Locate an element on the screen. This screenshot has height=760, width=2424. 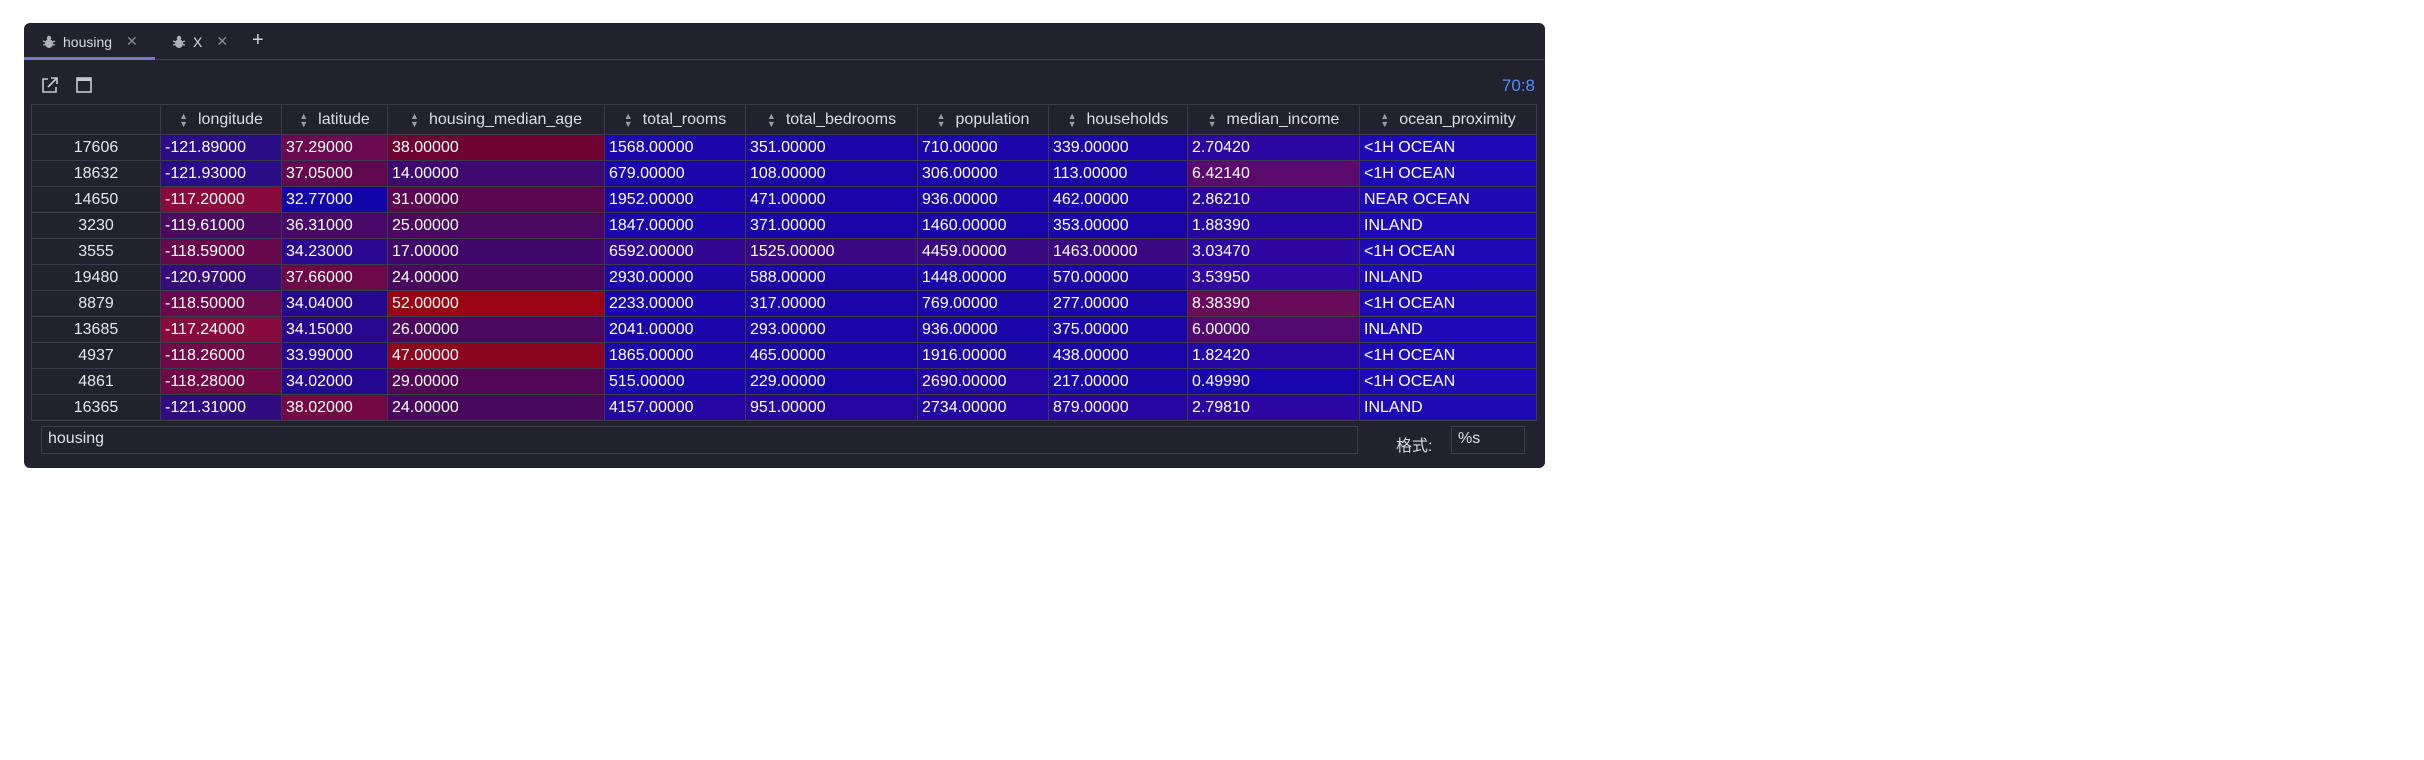
table-cell: 0.49990 is located at coordinates (1273, 381).